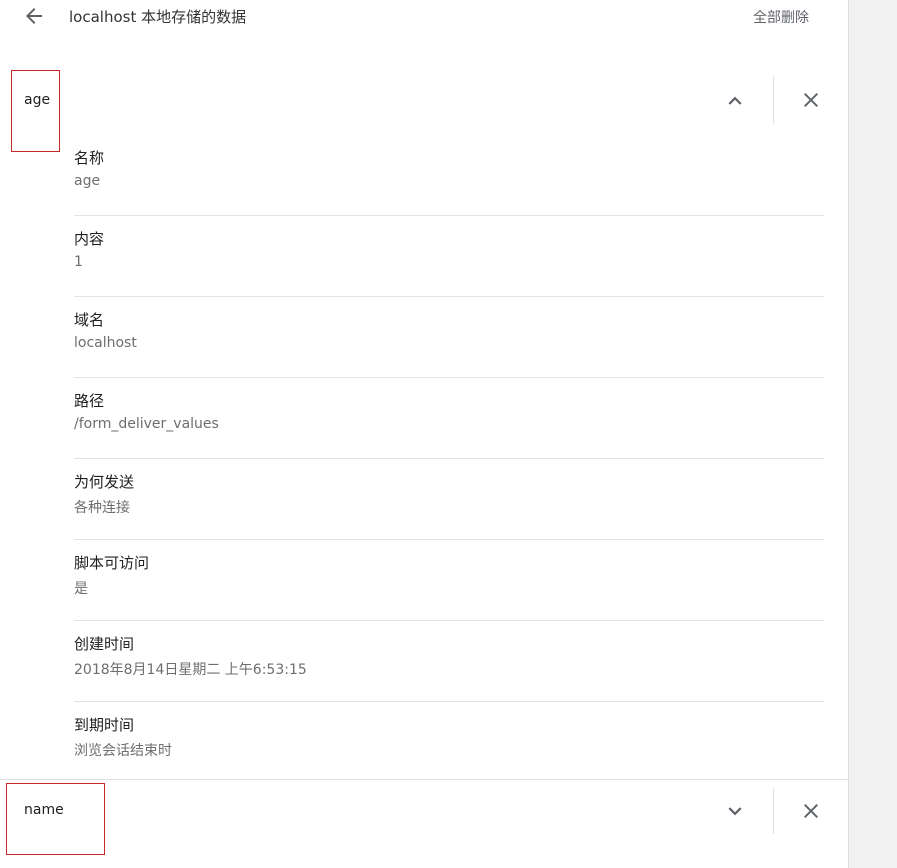 This screenshot has height=868, width=897. What do you see at coordinates (87, 181) in the screenshot?
I see `field-value: age` at bounding box center [87, 181].